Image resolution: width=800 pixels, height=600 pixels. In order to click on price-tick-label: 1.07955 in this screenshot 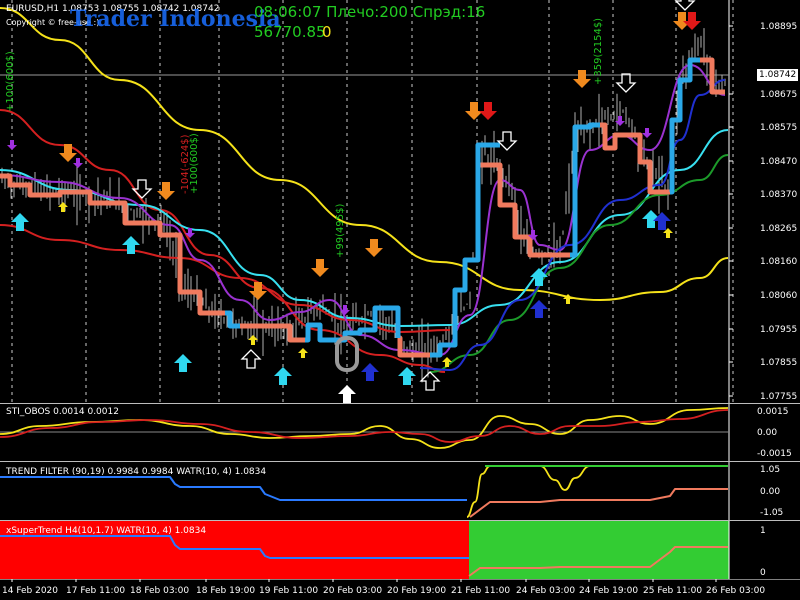, I will do `click(778, 330)`.